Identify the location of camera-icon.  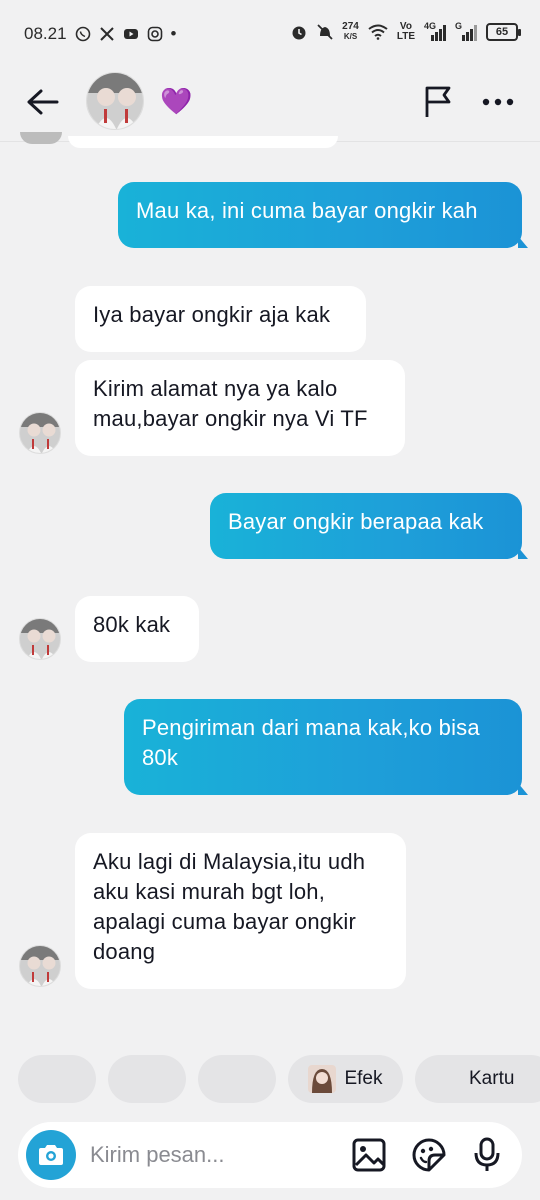
(51, 1155).